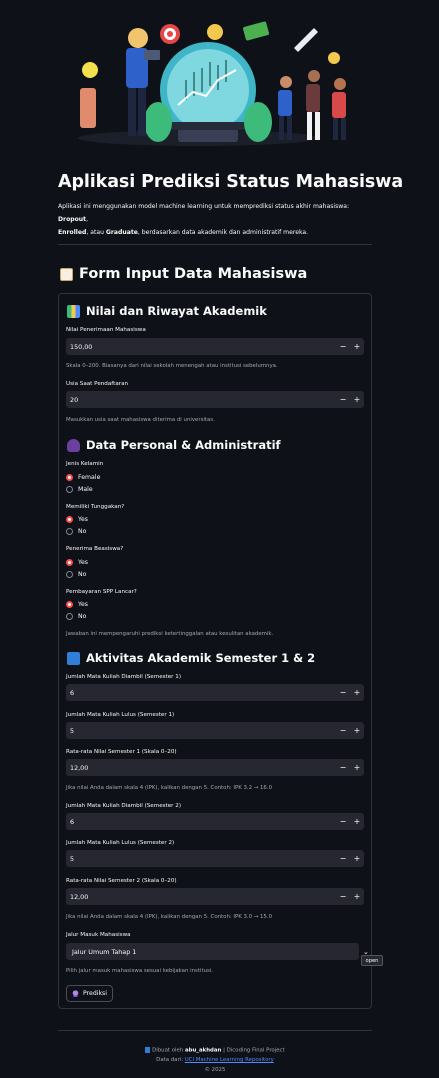 This screenshot has width=439, height=1078. Describe the element at coordinates (203, 1050) in the screenshot. I see `author-name: abu_akhdan` at that location.